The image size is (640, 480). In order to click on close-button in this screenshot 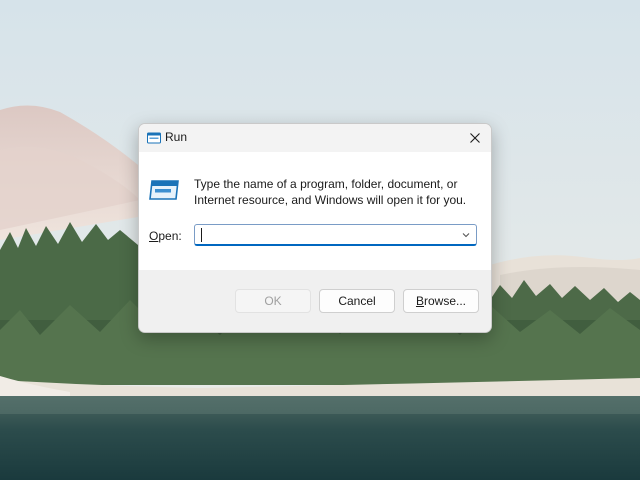, I will do `click(475, 138)`.